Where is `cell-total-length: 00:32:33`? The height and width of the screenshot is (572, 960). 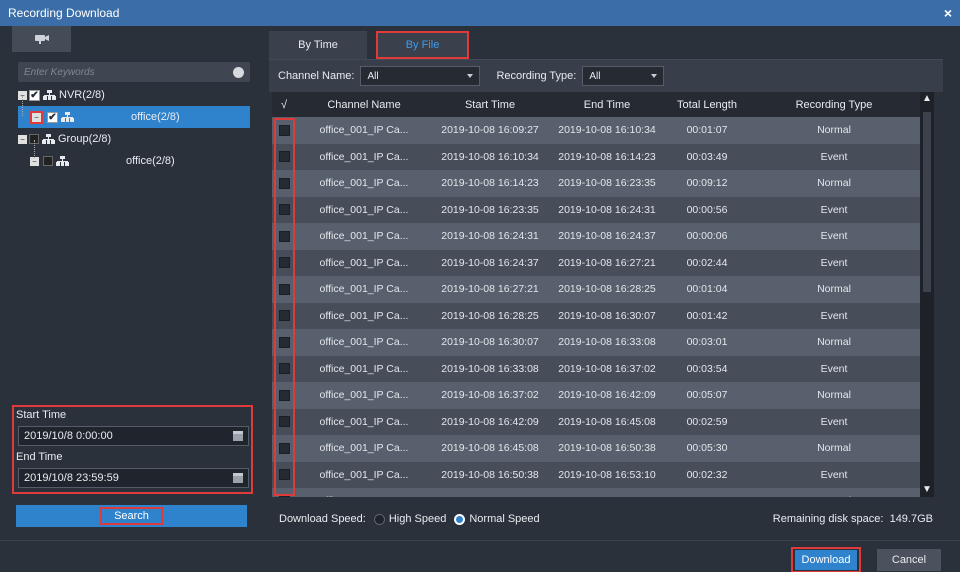
cell-total-length: 00:32:33 is located at coordinates (707, 496).